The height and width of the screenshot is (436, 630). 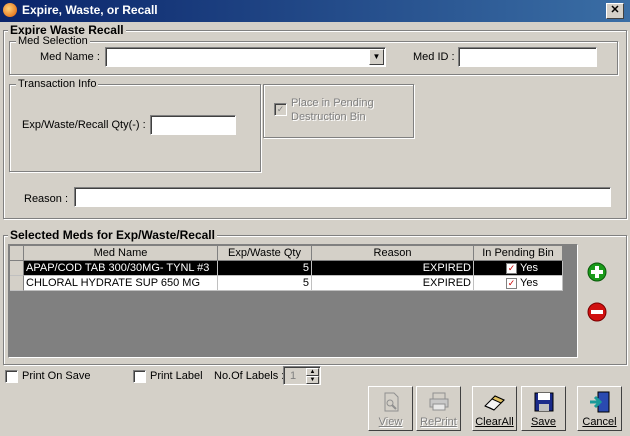 What do you see at coordinates (543, 422) in the screenshot?
I see `save-label: Save` at bounding box center [543, 422].